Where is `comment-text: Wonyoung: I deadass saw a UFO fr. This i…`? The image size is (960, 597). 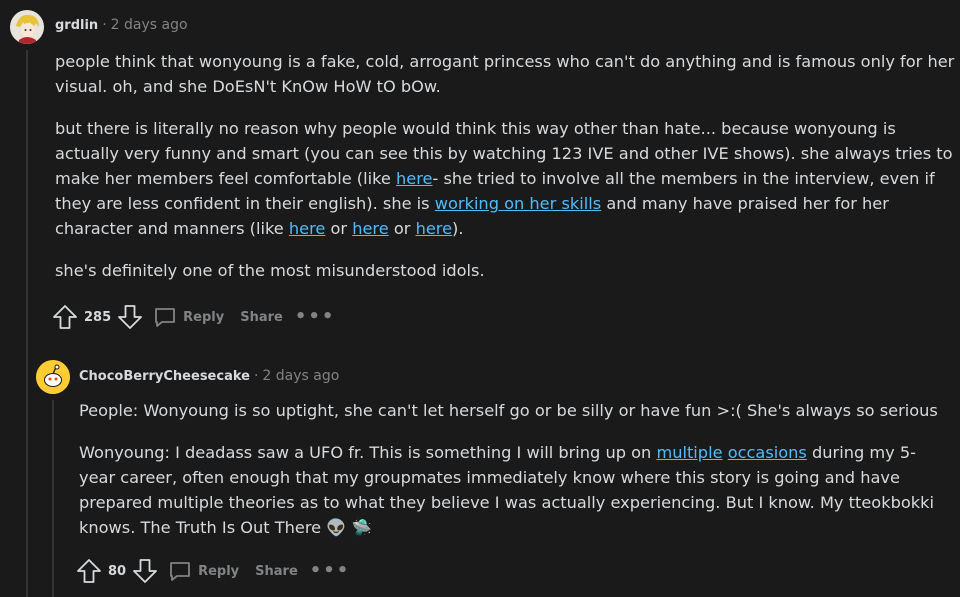
comment-text: Wonyoung: I deadass saw a UFO fr. This i… is located at coordinates (368, 452).